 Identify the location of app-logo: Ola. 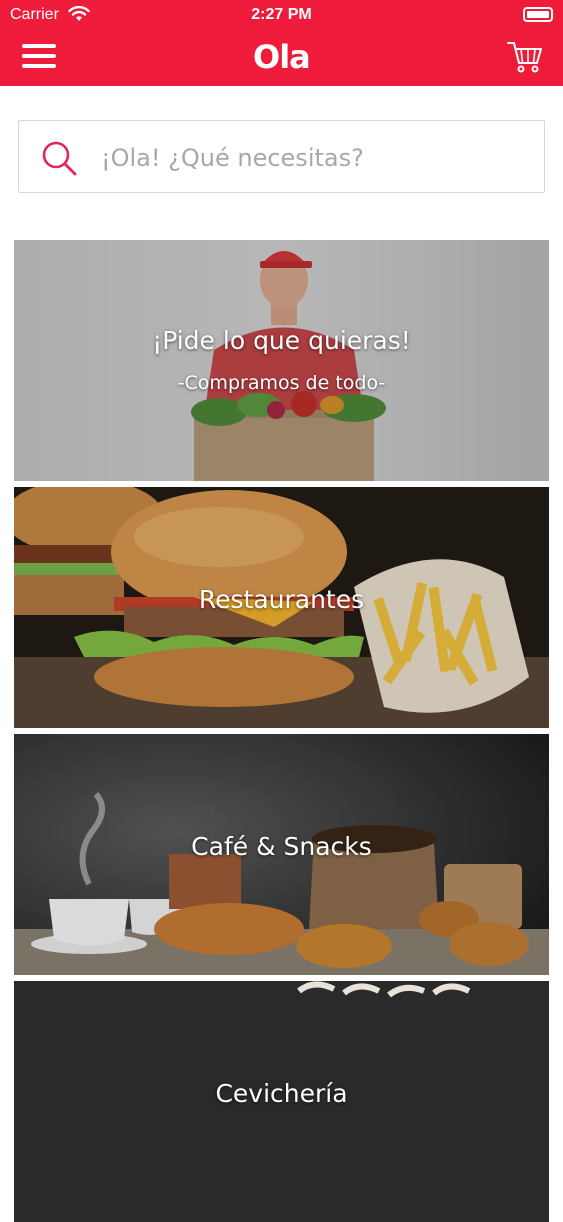
(282, 57).